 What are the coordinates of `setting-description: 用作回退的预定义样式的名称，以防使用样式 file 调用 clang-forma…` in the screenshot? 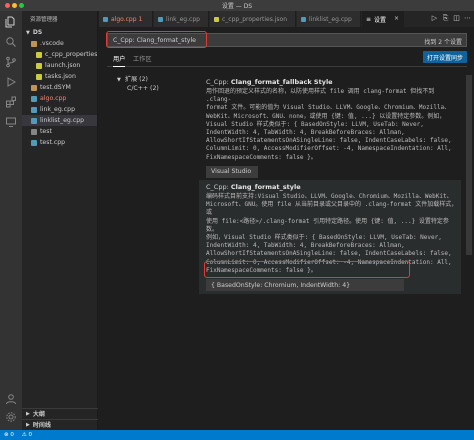 It's located at (329, 124).